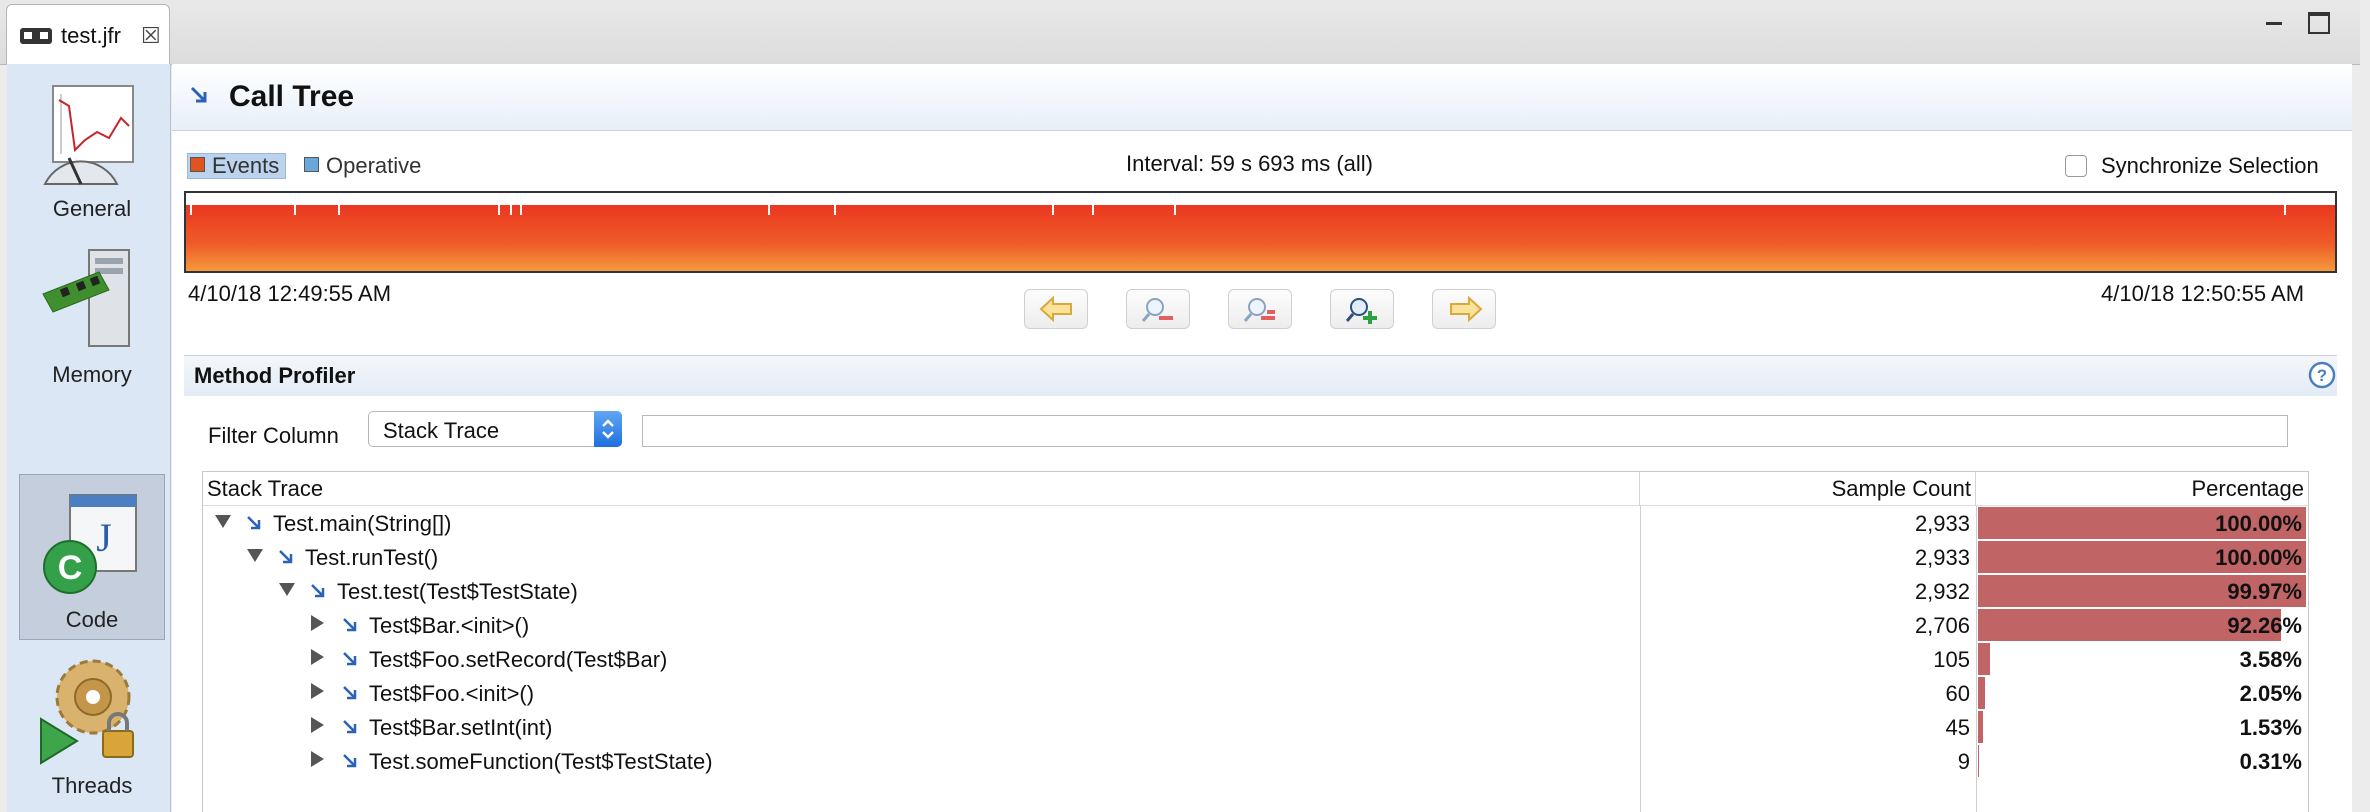 The width and height of the screenshot is (2370, 812). What do you see at coordinates (2270, 659) in the screenshot?
I see `percentage-cell: 3.58%` at bounding box center [2270, 659].